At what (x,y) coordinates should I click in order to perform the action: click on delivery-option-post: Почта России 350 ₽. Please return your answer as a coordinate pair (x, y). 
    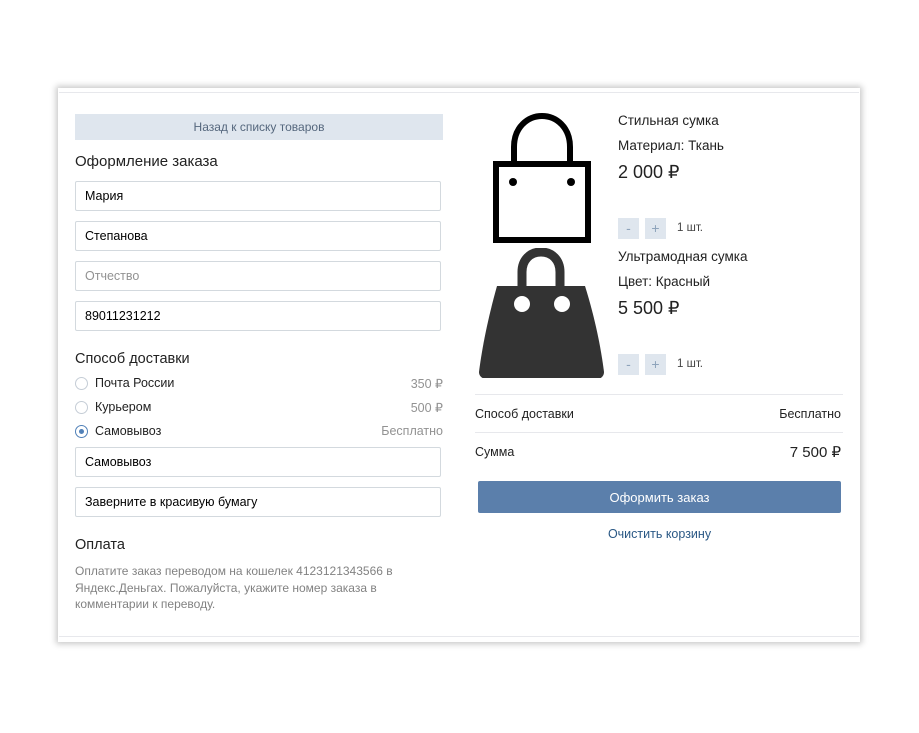
    Looking at the image, I should click on (259, 385).